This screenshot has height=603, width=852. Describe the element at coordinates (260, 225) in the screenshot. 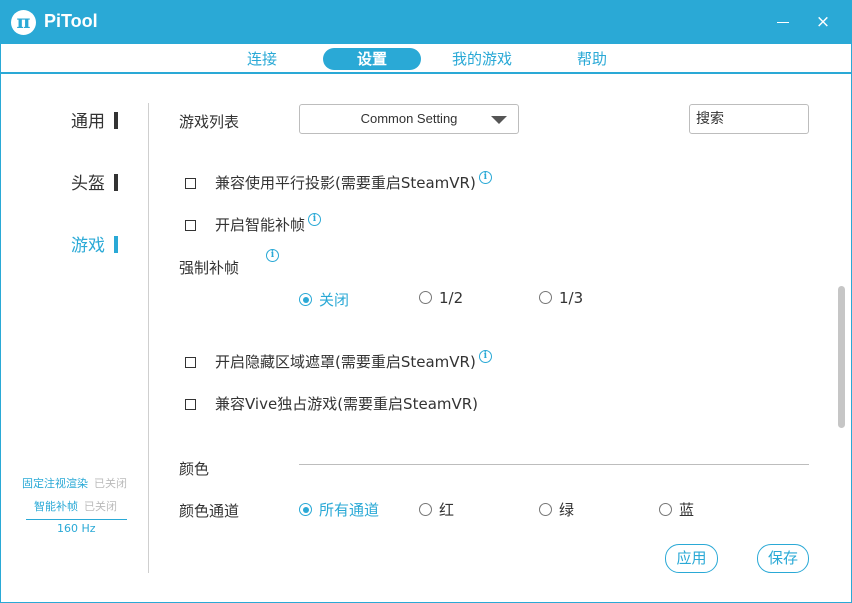

I see `option-label: 开启智能补帧` at that location.